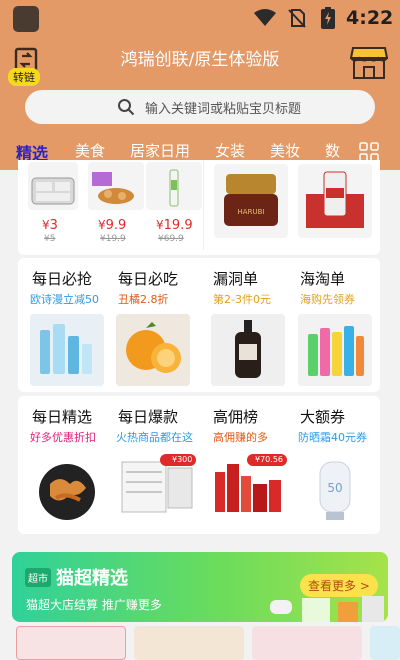 The width and height of the screenshot is (400, 660). What do you see at coordinates (148, 279) in the screenshot?
I see `cell-title: 每日必吃` at bounding box center [148, 279].